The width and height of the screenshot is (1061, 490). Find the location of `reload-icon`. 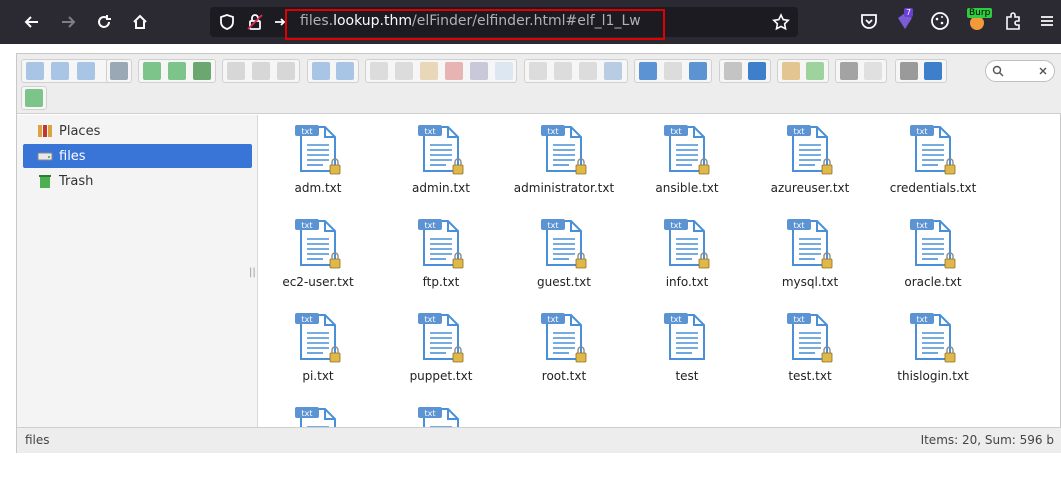

reload-icon is located at coordinates (104, 22).